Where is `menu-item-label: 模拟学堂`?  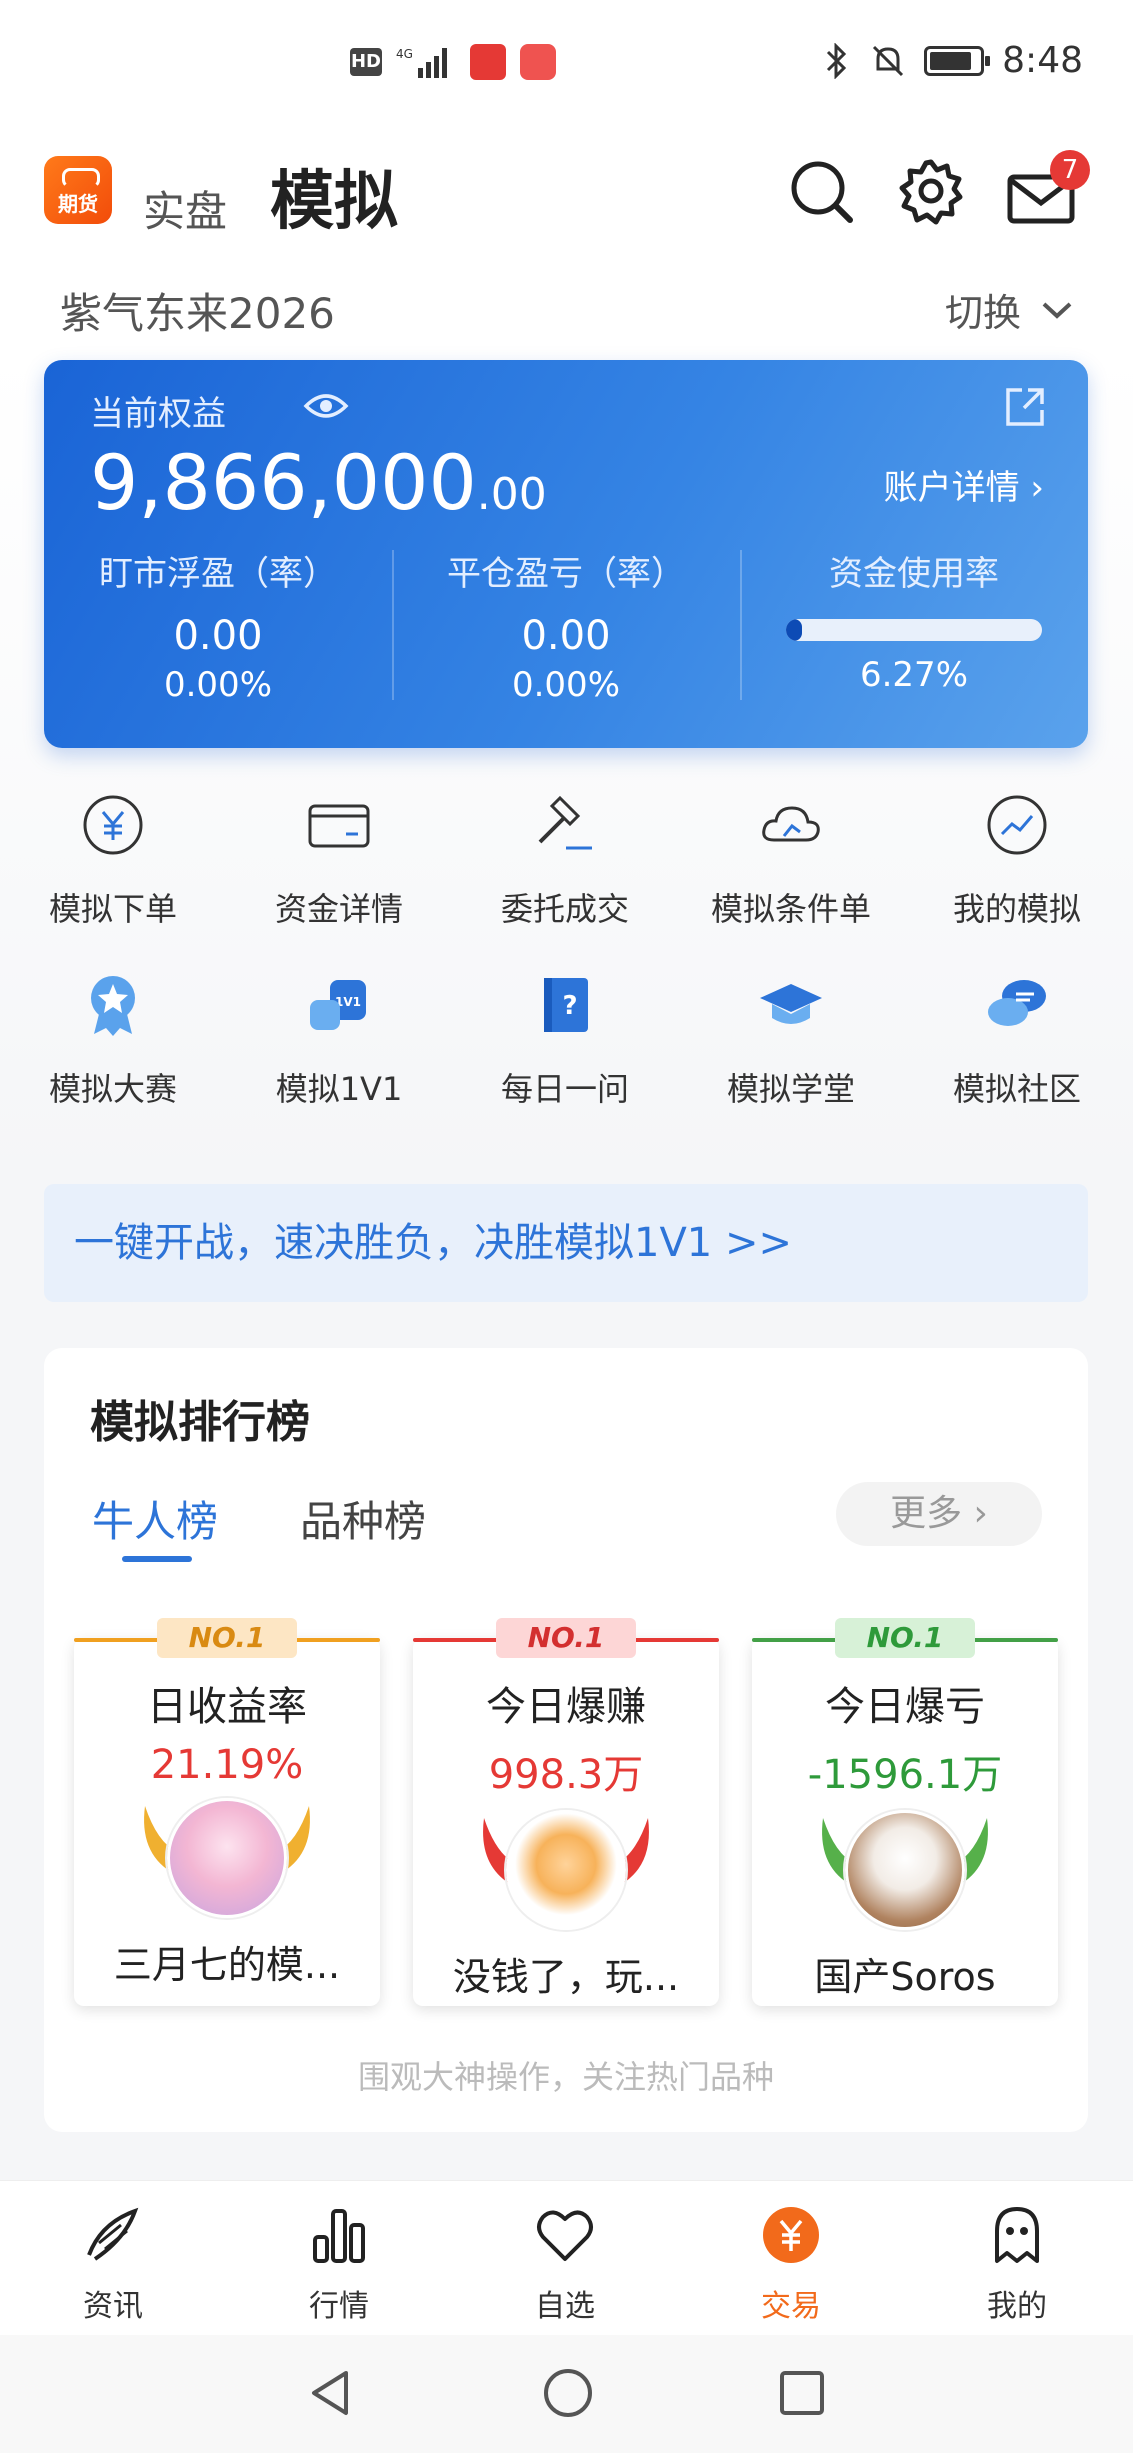
menu-item-label: 模拟学堂 is located at coordinates (790, 1089).